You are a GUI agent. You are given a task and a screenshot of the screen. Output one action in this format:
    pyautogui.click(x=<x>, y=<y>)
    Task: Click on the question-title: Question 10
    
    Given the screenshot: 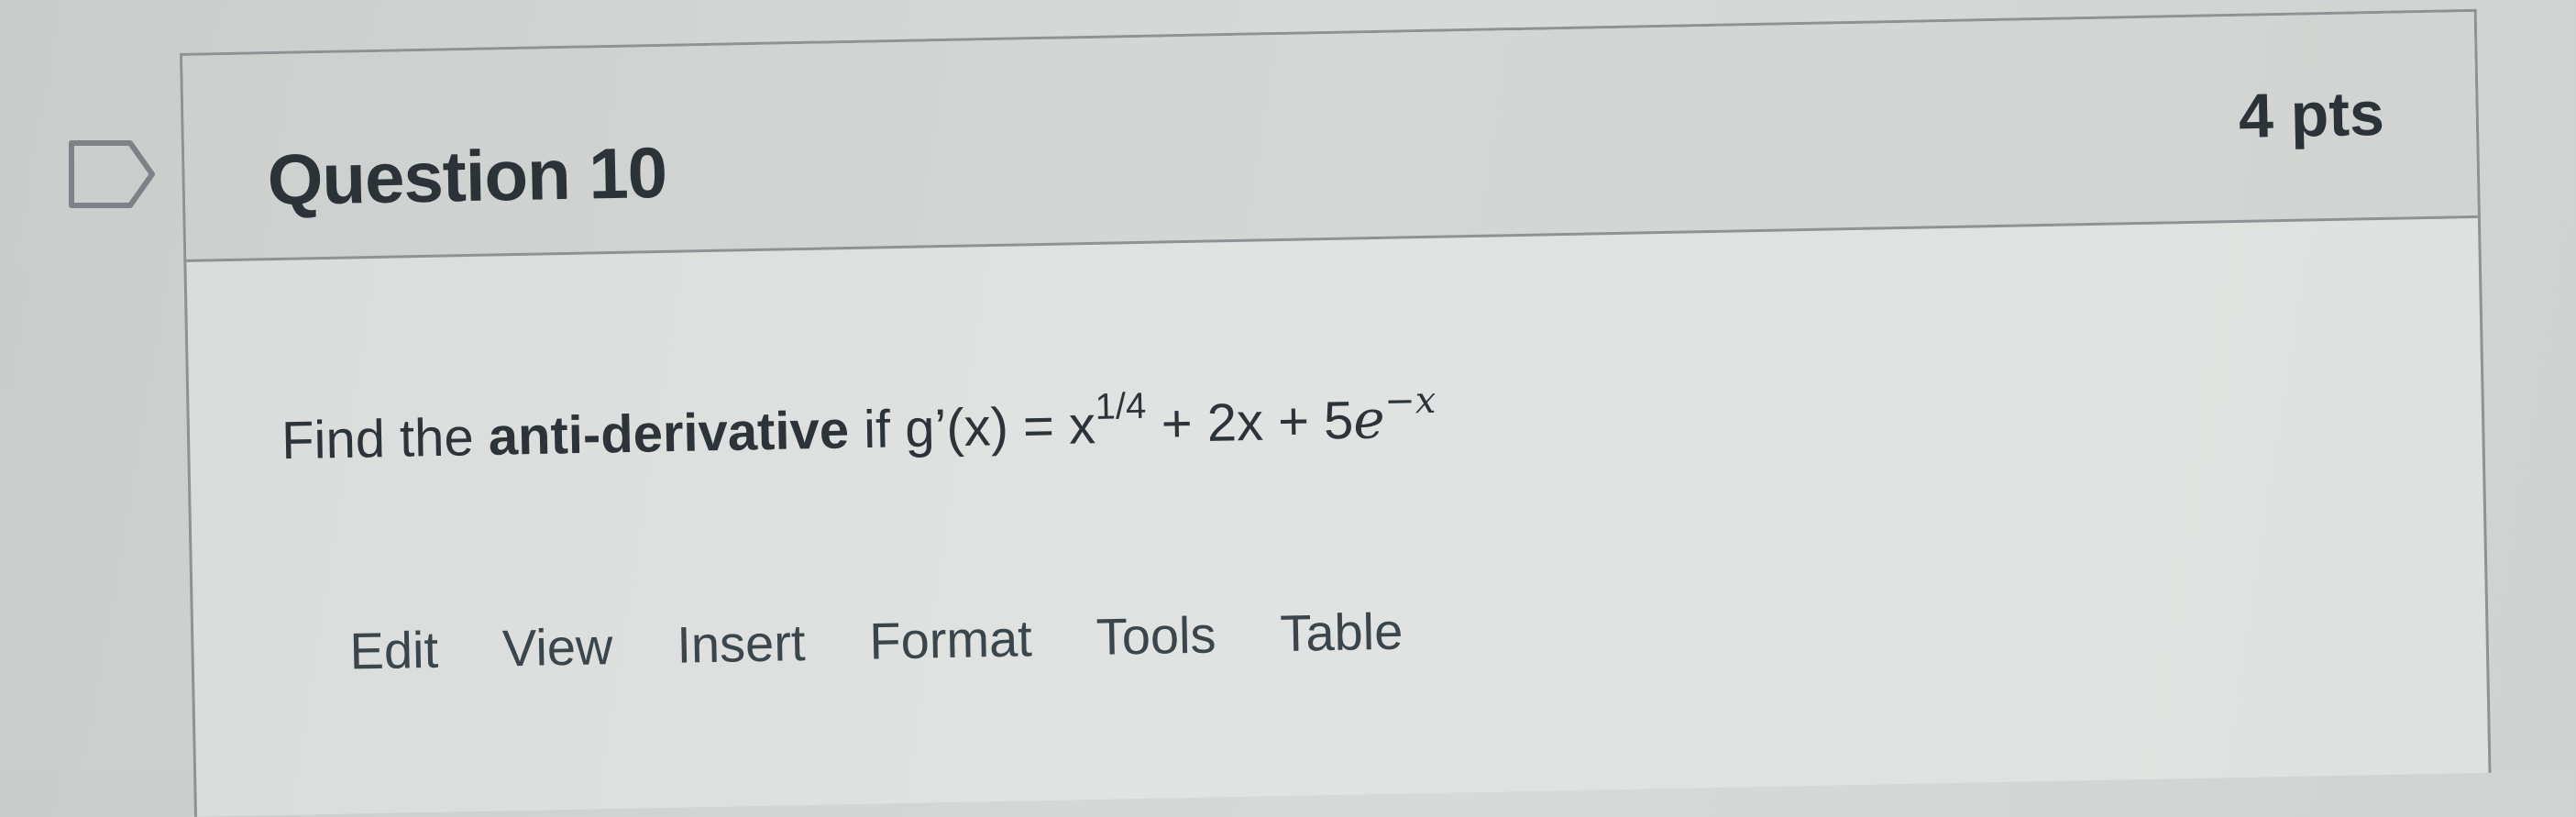 What is the action you would take?
    pyautogui.click(x=466, y=176)
    